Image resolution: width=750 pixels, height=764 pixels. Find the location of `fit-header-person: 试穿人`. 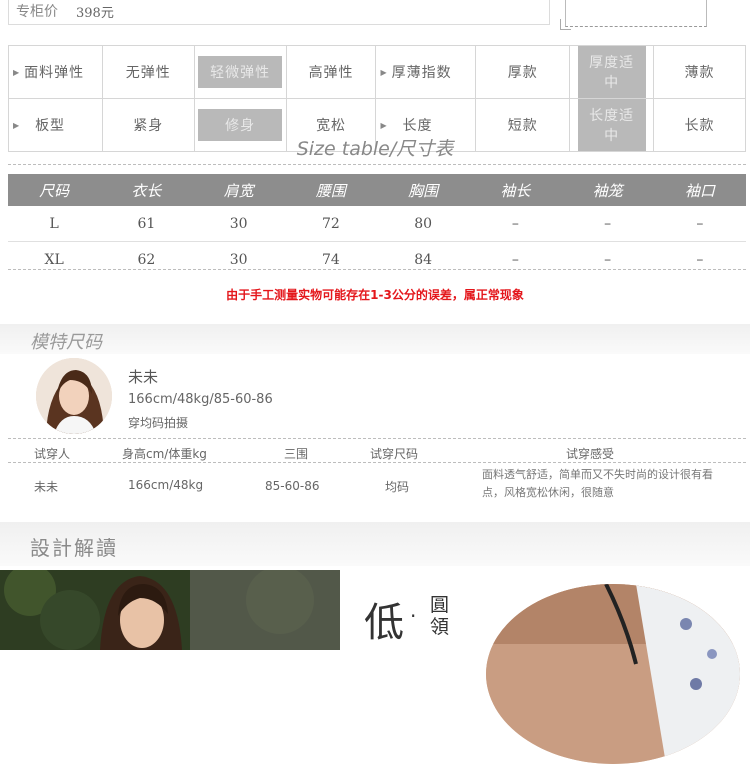

fit-header-person: 试穿人 is located at coordinates (52, 454).